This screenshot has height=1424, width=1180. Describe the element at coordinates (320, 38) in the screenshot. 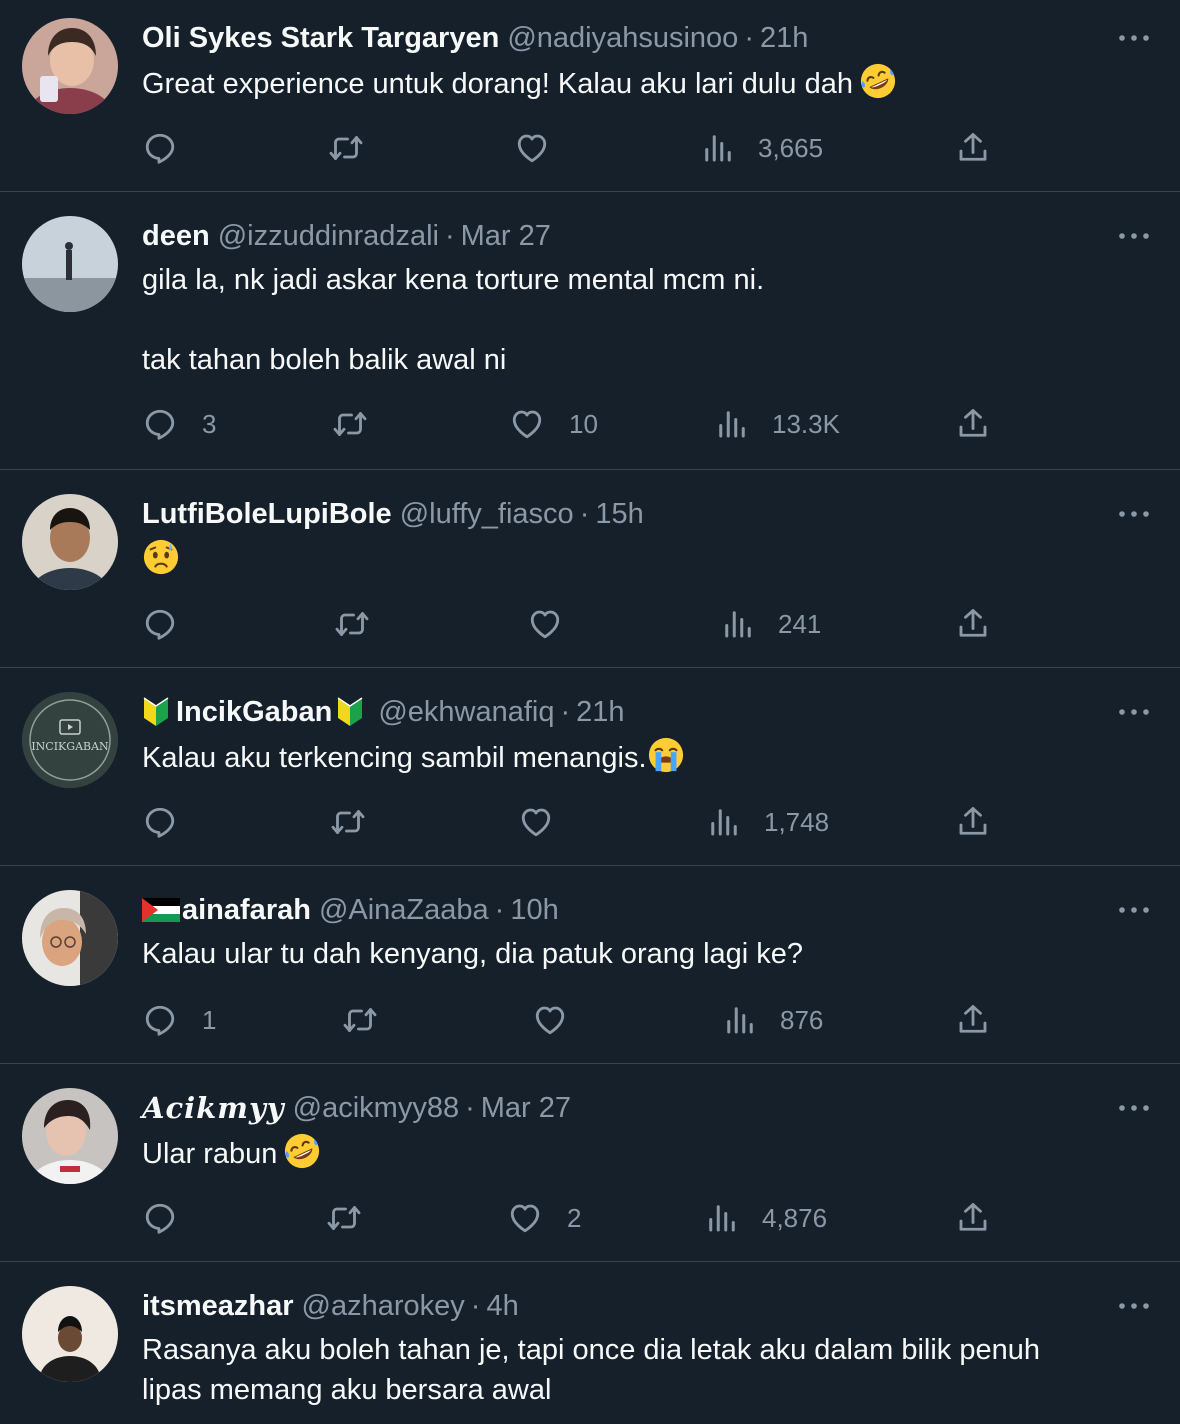

I see `display-name: Oli Sykes Stark Targaryen` at that location.